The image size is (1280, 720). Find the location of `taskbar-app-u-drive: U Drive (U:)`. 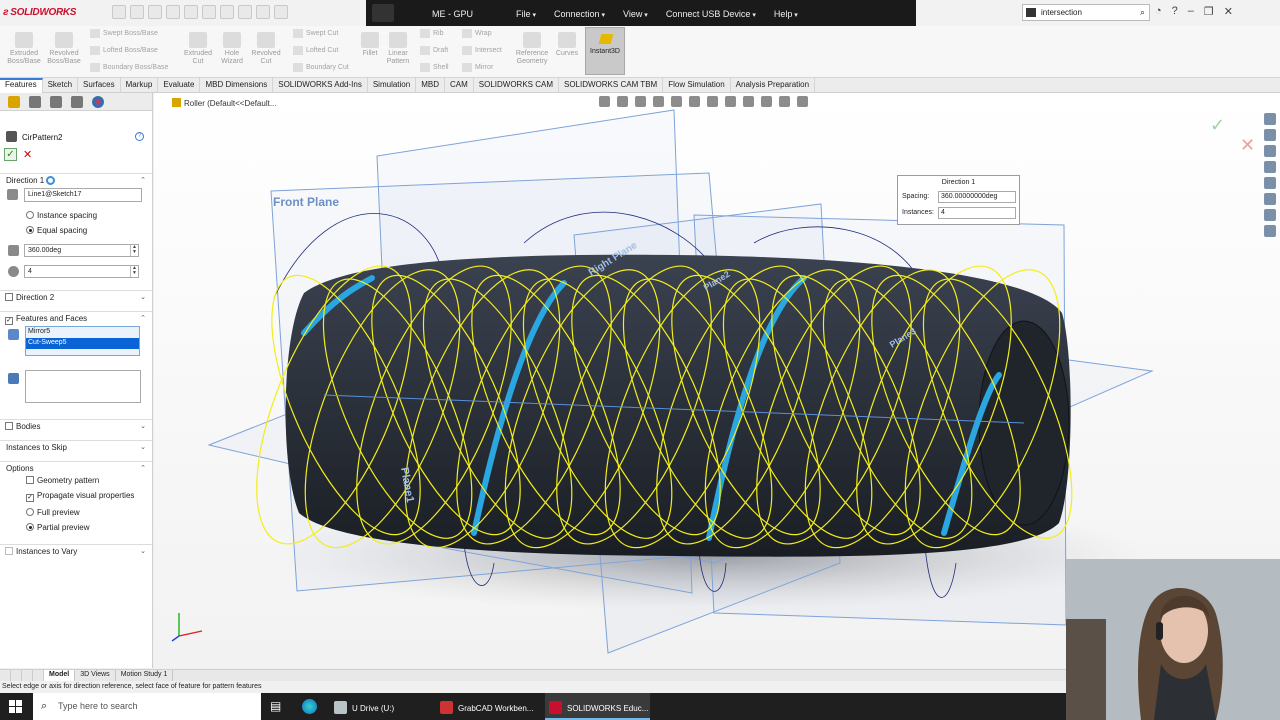

taskbar-app-u-drive: U Drive (U:) is located at coordinates (383, 706).